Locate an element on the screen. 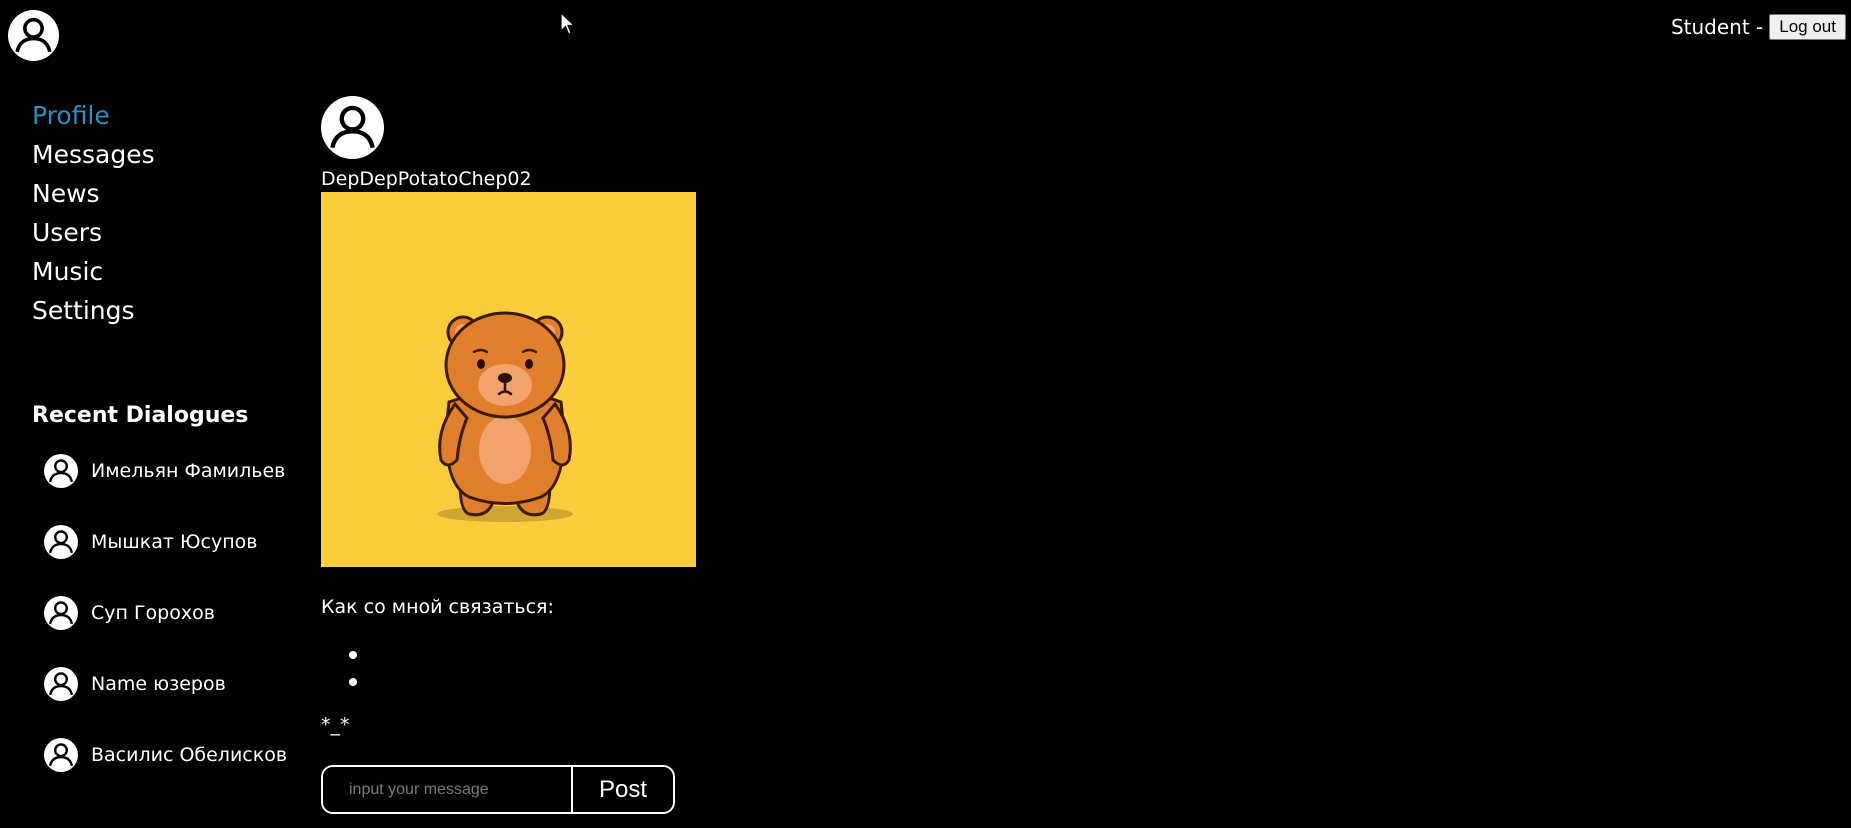 Image resolution: width=1851 pixels, height=828 pixels. contacts-title: Как со мной связаться: is located at coordinates (437, 607).